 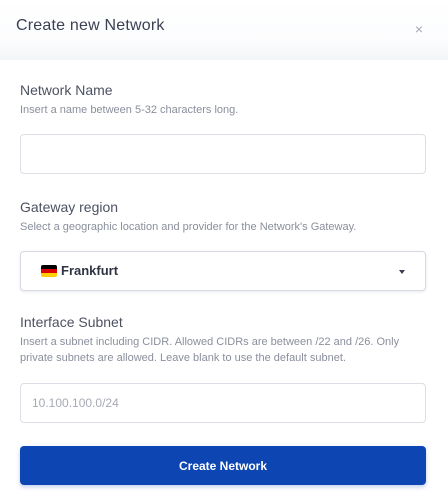 What do you see at coordinates (90, 270) in the screenshot?
I see `gateway-region-value: Frankfurt` at bounding box center [90, 270].